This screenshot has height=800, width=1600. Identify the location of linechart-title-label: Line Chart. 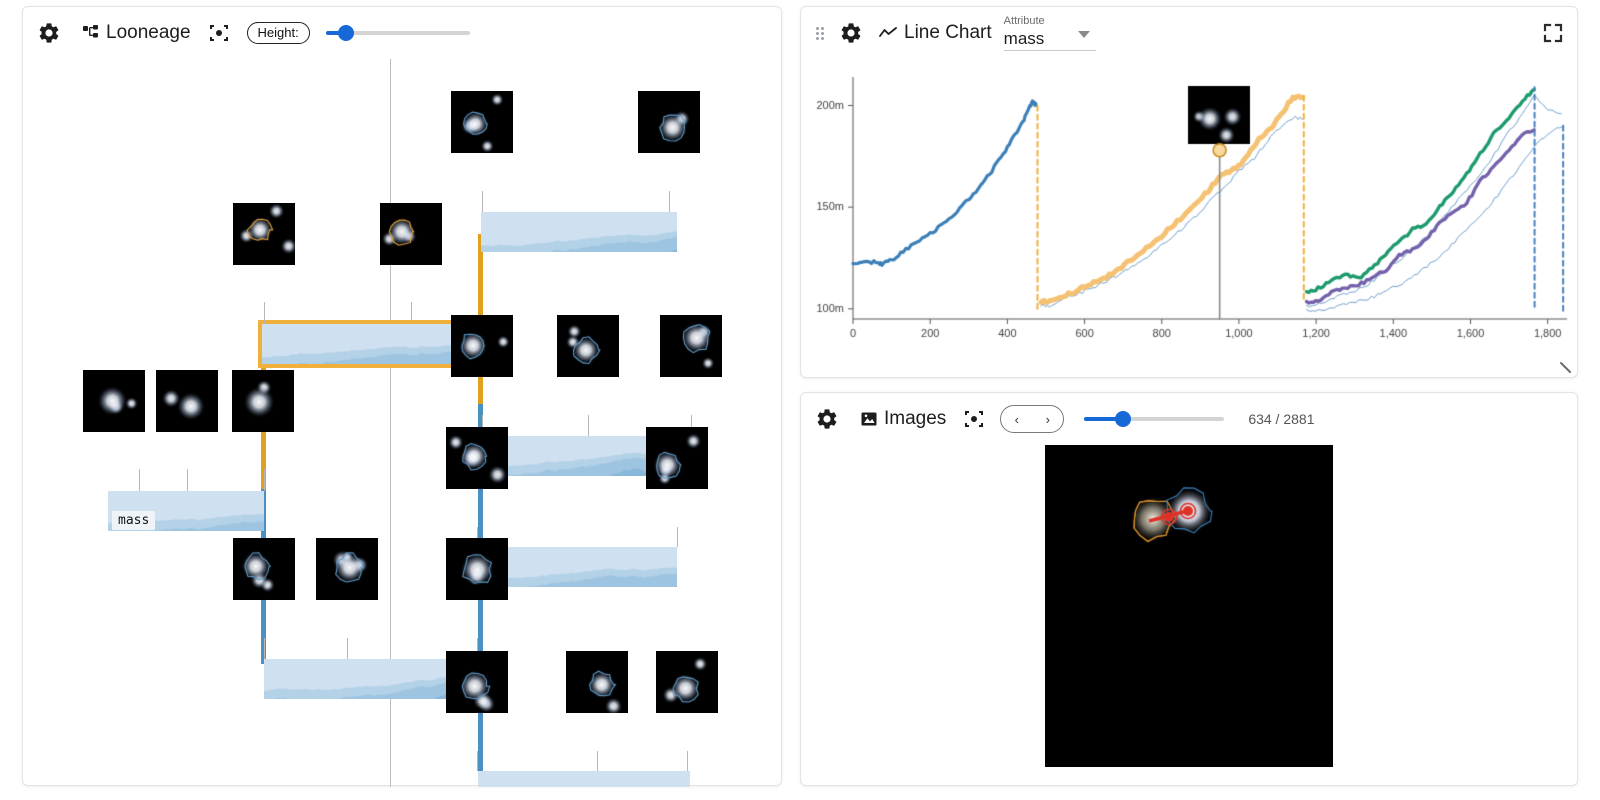
(948, 32).